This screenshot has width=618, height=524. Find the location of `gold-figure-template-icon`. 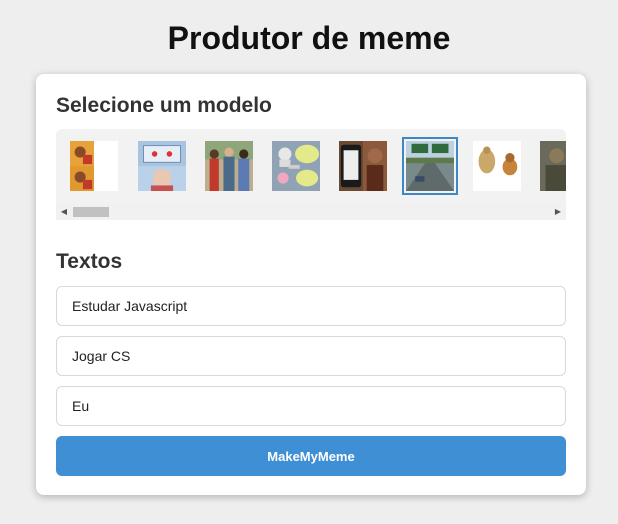

gold-figure-template-icon is located at coordinates (497, 166).